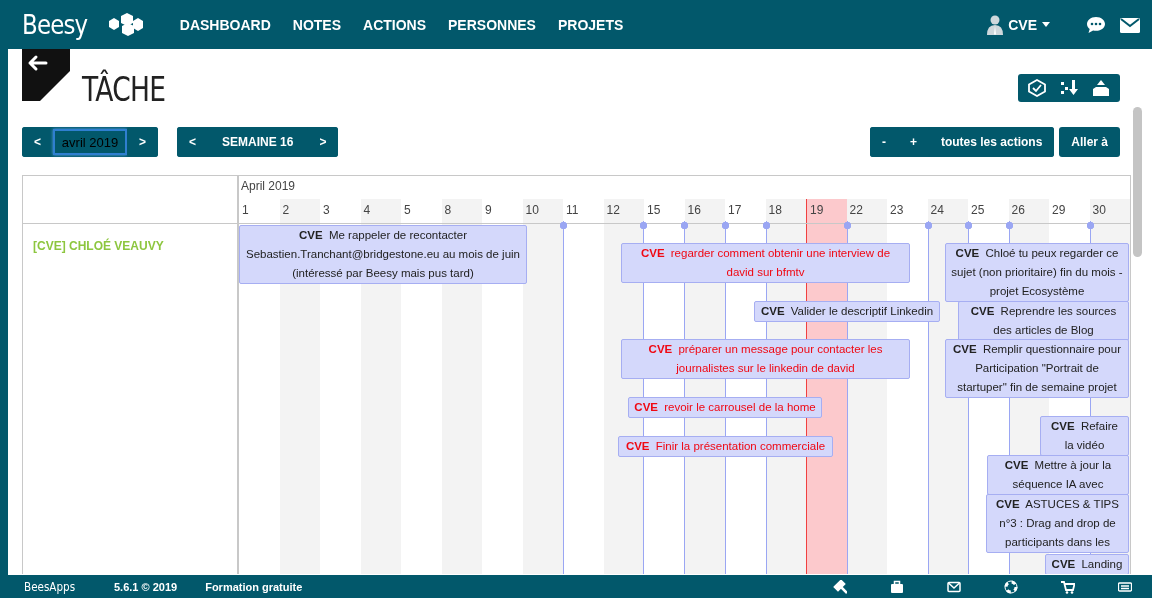  What do you see at coordinates (725, 407) in the screenshot?
I see `task-text: CVE revoir le carrousel de la home` at bounding box center [725, 407].